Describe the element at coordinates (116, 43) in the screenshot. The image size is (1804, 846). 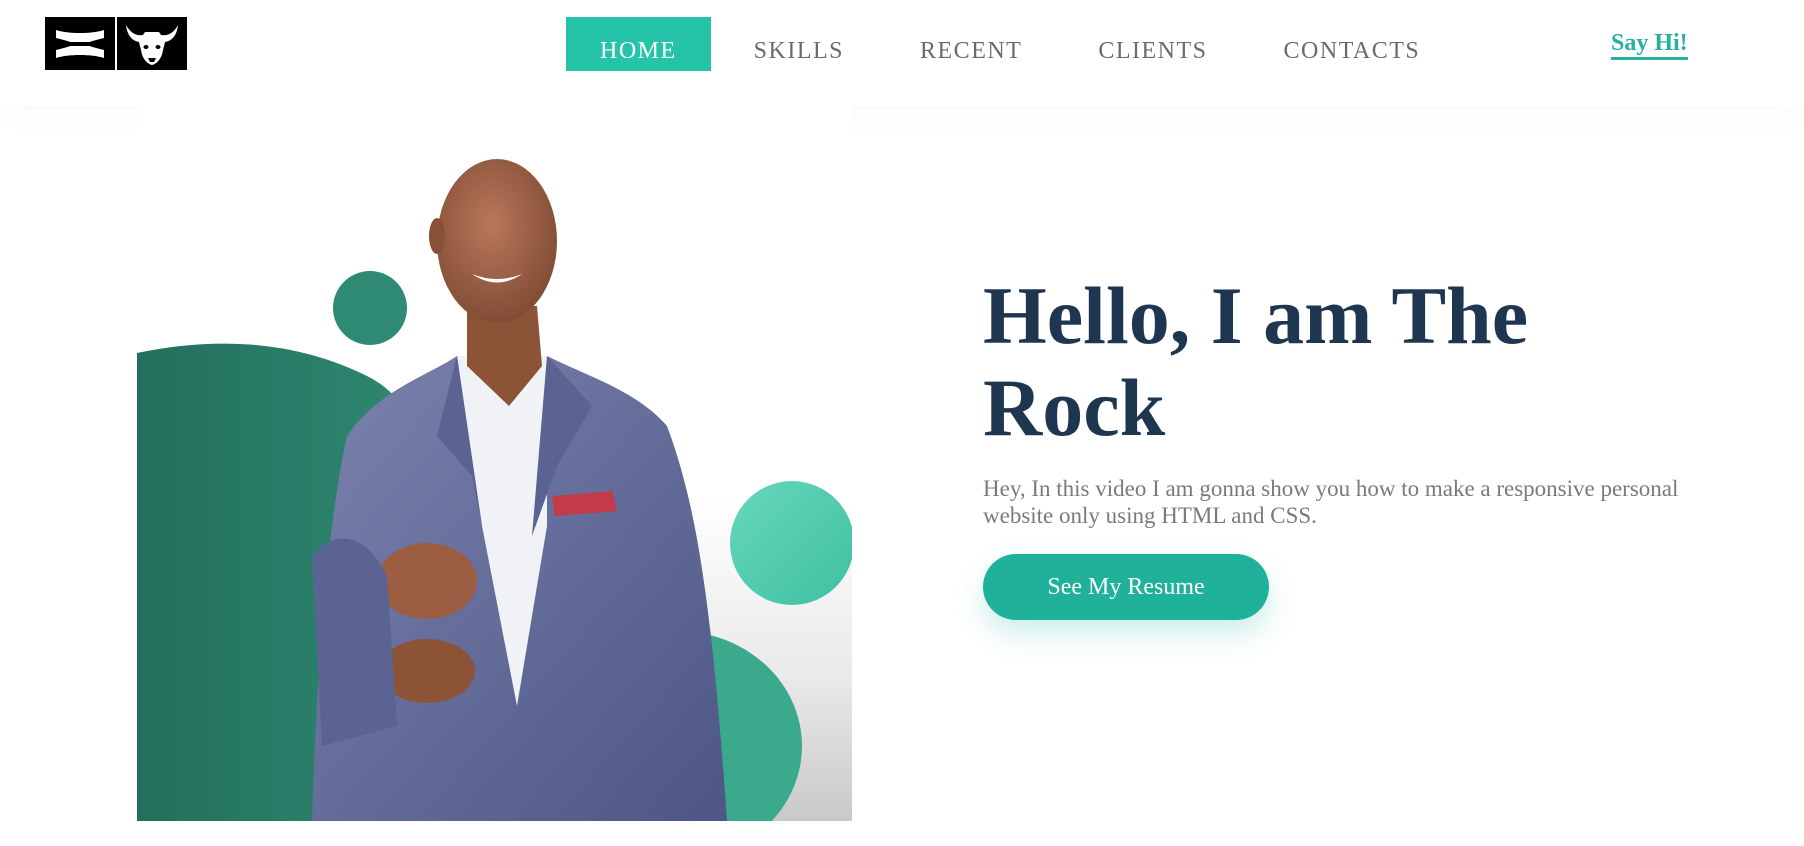
I see `brand-logo` at that location.